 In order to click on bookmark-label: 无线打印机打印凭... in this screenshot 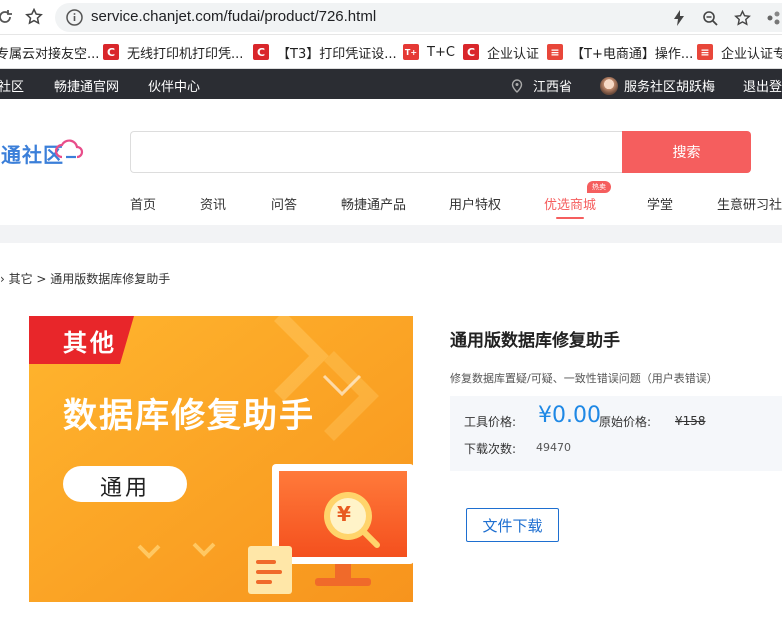, I will do `click(185, 54)`.